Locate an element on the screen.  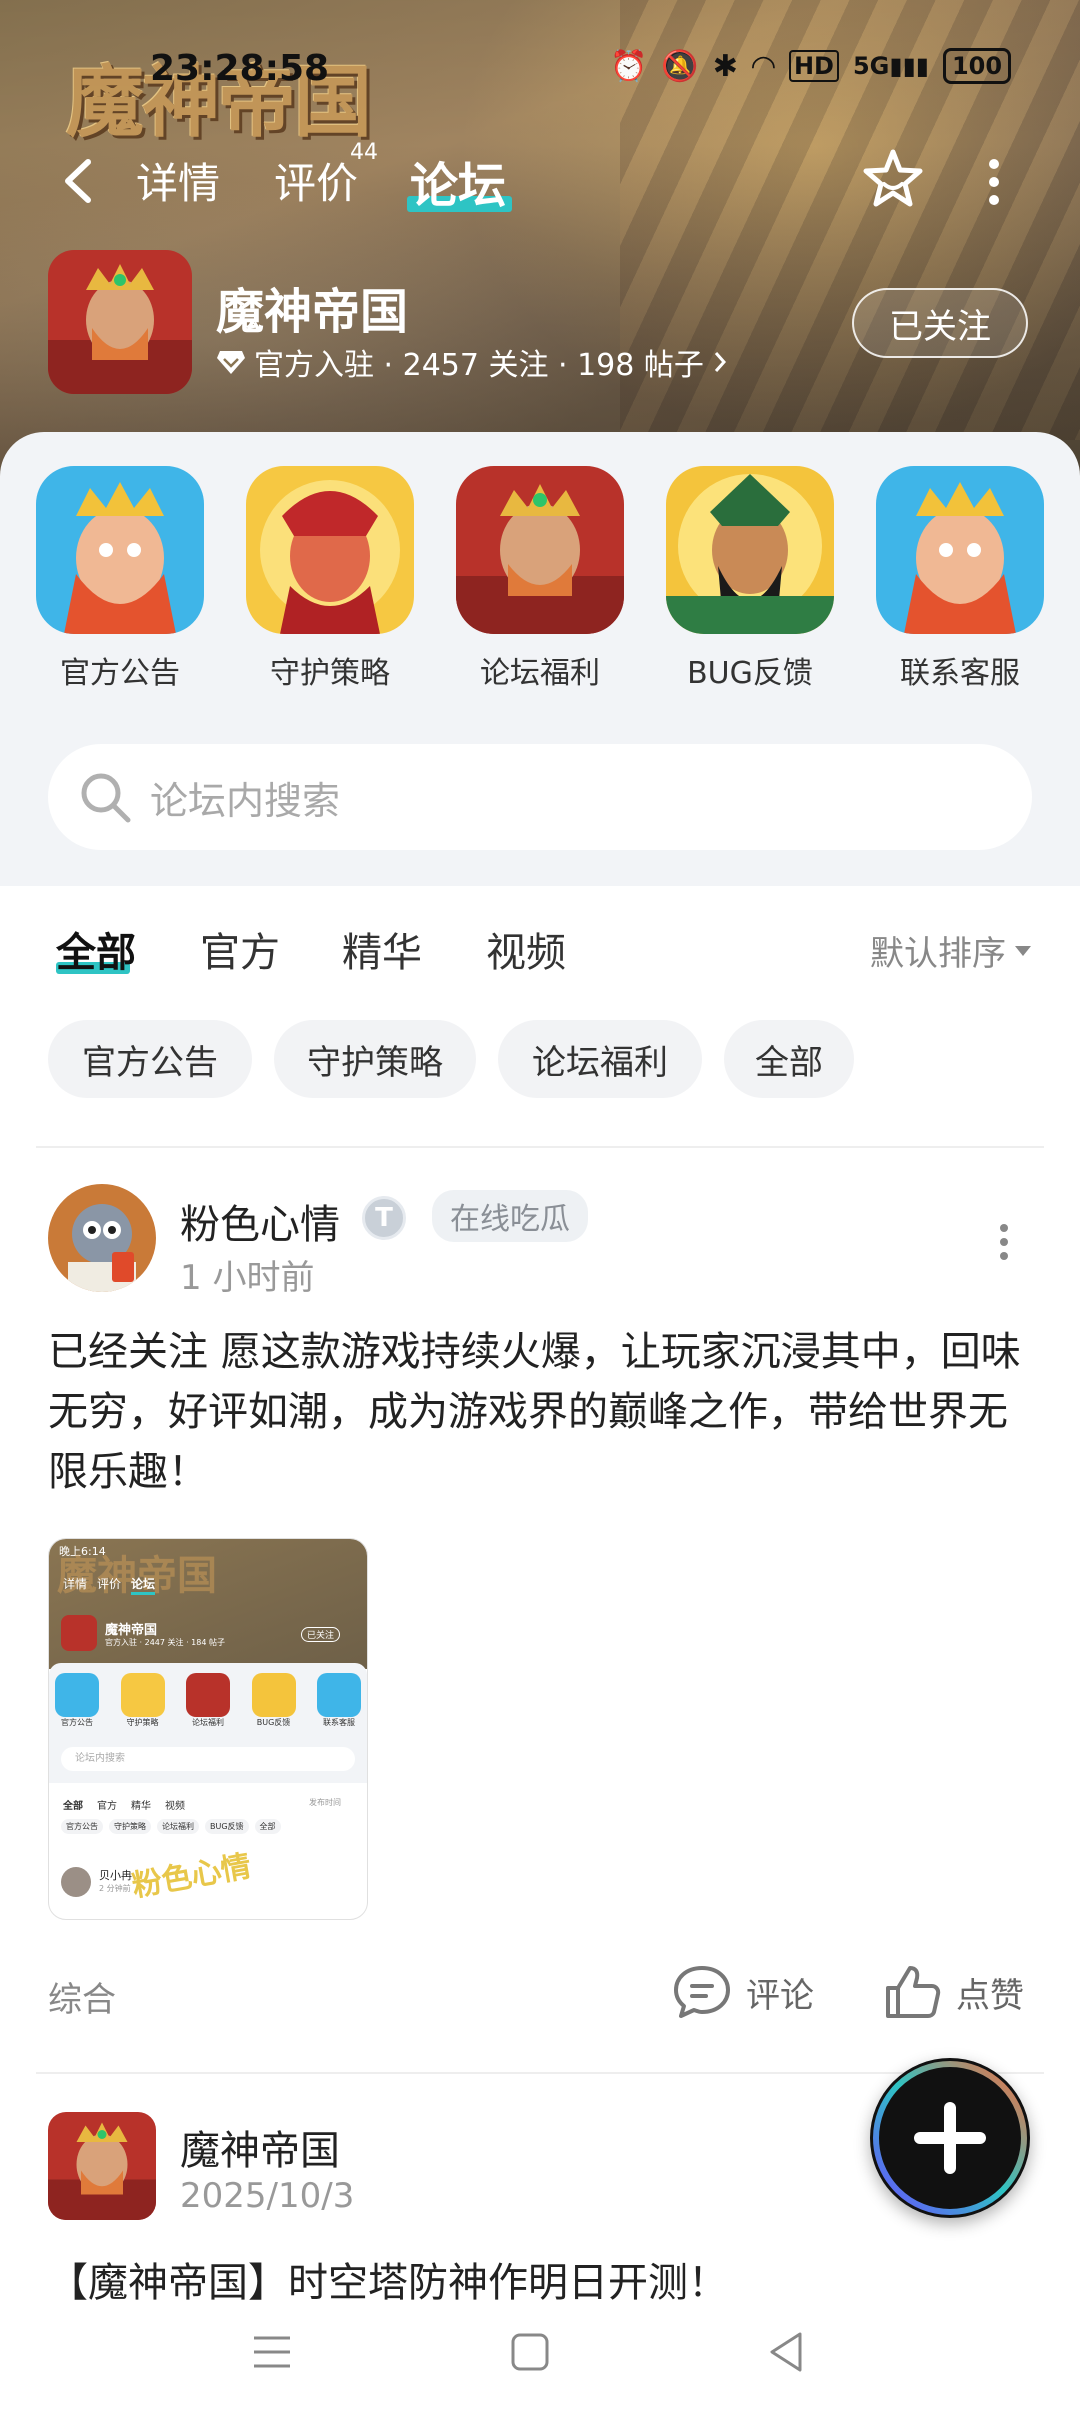
official-diamond-icon is located at coordinates (231, 362).